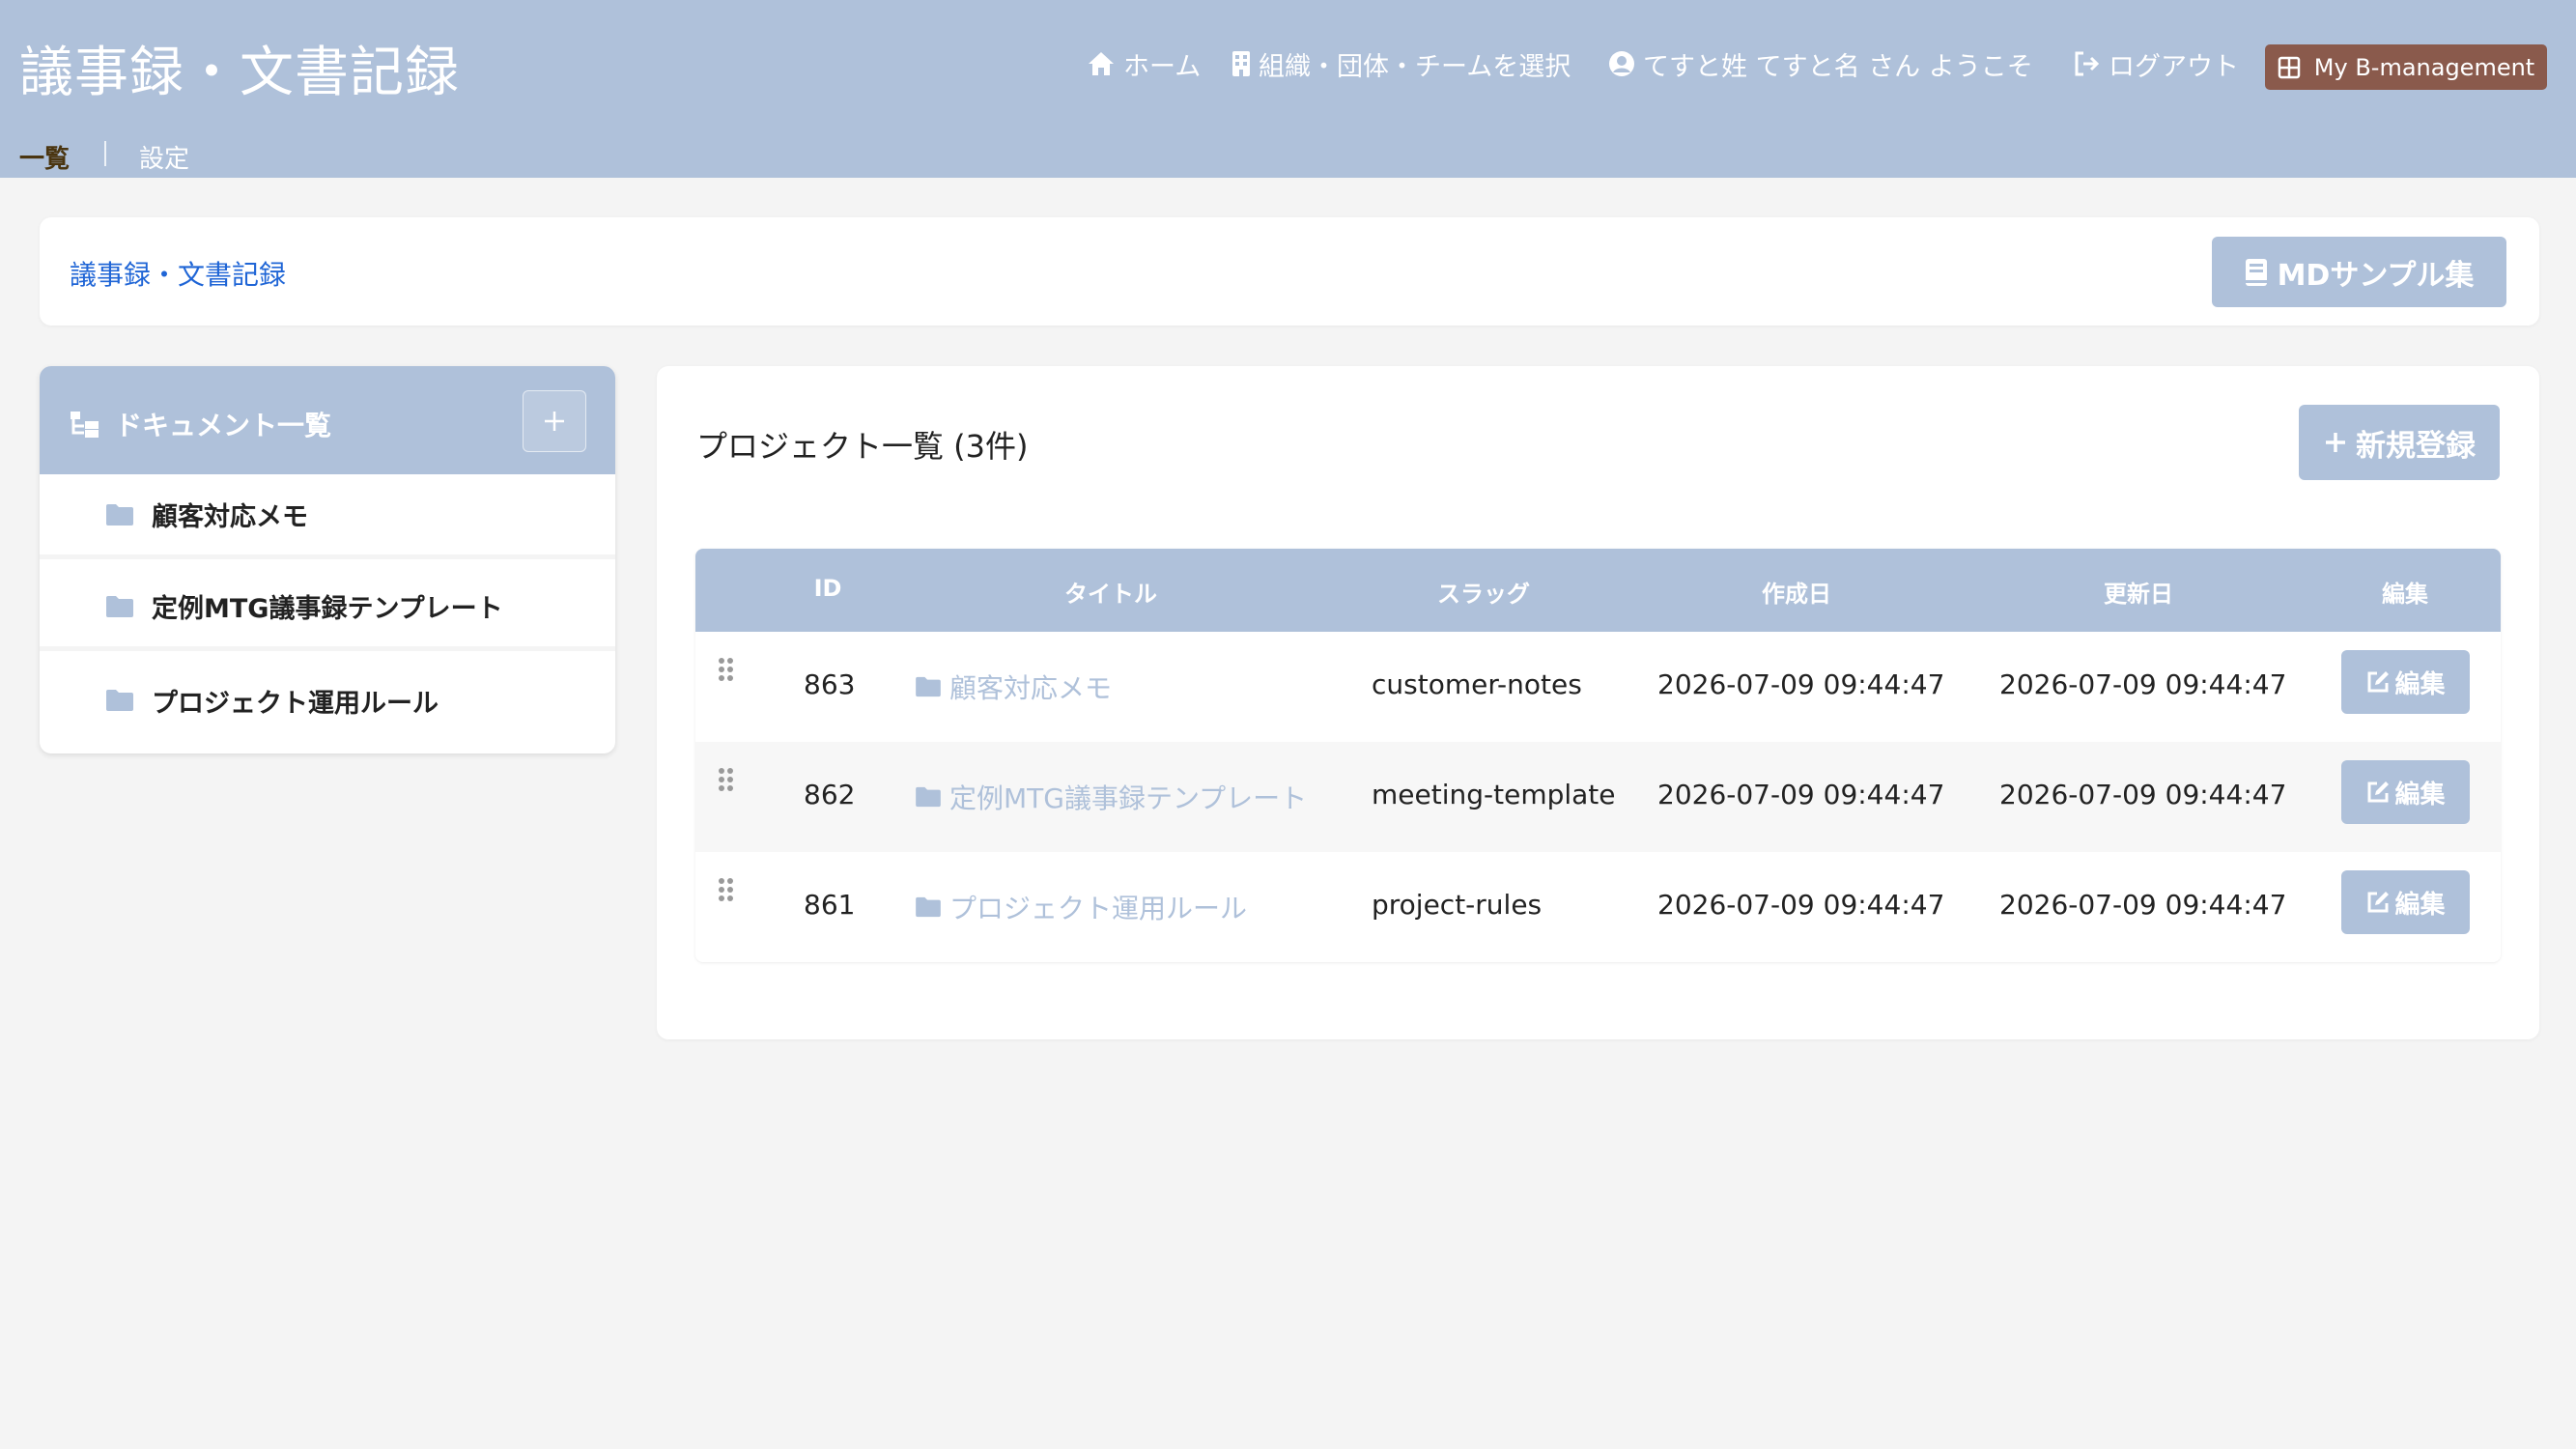 This screenshot has height=1449, width=2576. Describe the element at coordinates (1838, 66) in the screenshot. I see `nav-welcome-label: てすと姓 てすと名 さん ようこそ` at that location.